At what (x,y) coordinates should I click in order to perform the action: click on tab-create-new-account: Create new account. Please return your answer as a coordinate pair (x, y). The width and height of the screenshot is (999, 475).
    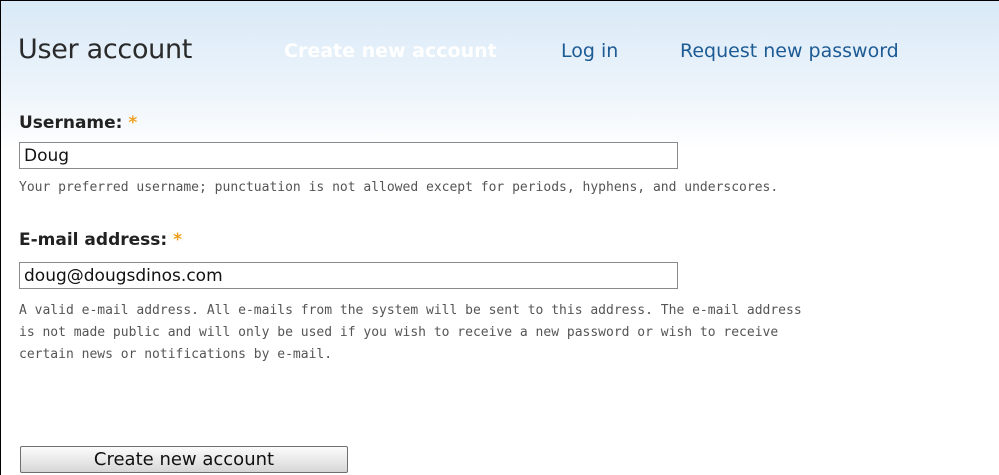
    Looking at the image, I should click on (390, 51).